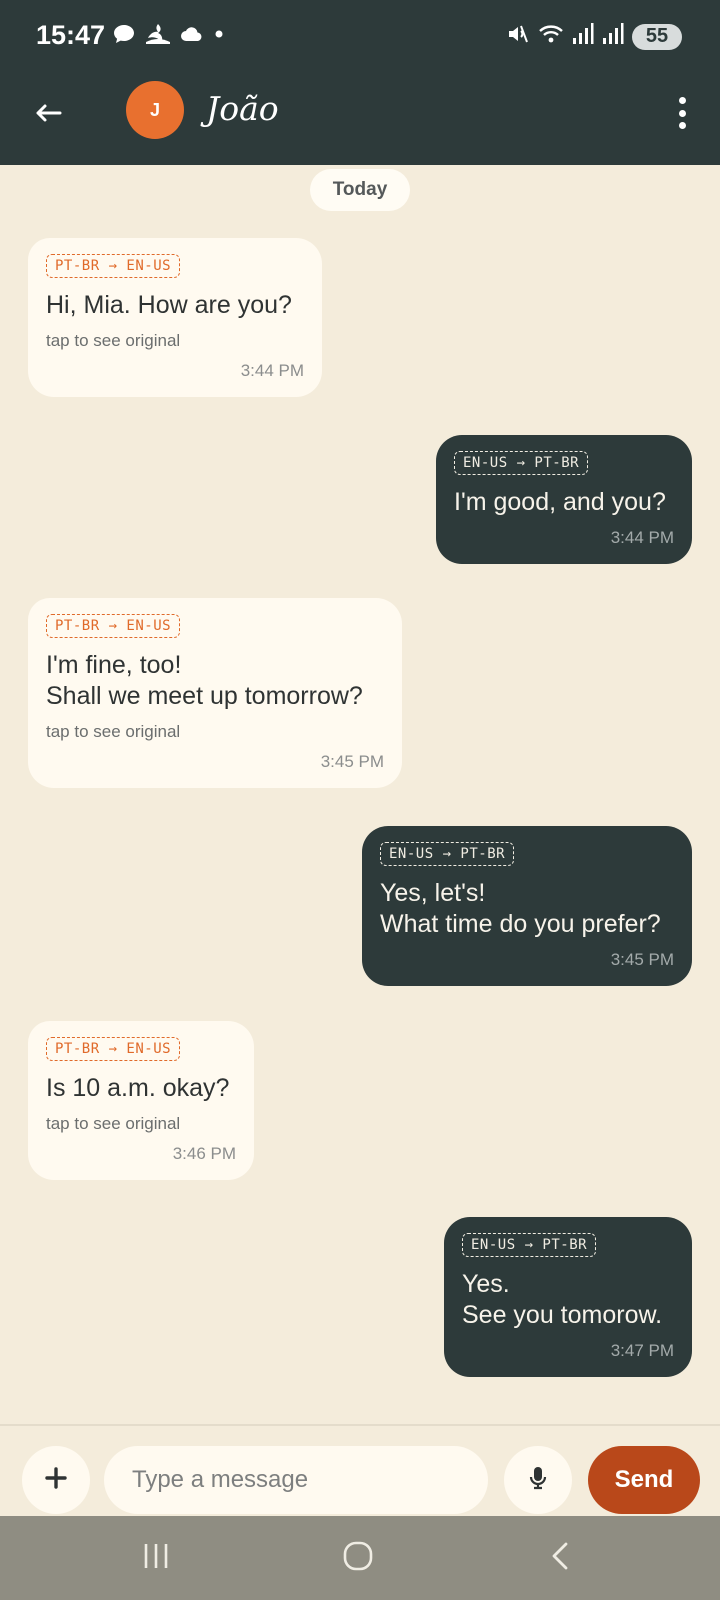 The image size is (720, 1600). Describe the element at coordinates (169, 305) in the screenshot. I see `message-text: Hi, Mia. How are you?` at that location.